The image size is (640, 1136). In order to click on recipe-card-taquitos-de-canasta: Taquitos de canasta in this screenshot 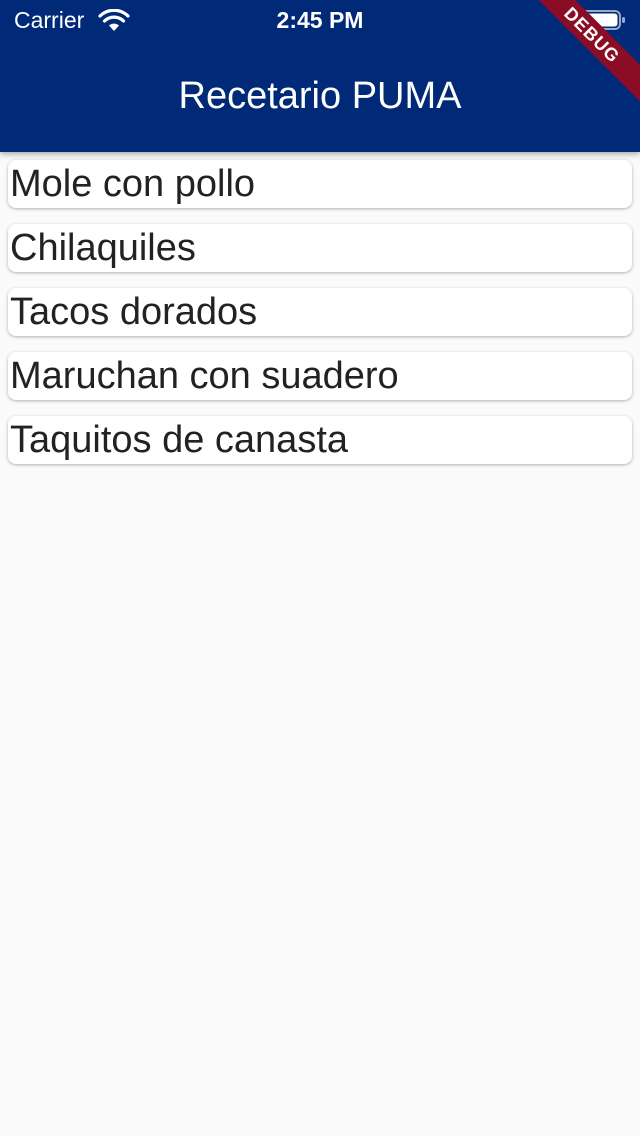, I will do `click(320, 440)`.